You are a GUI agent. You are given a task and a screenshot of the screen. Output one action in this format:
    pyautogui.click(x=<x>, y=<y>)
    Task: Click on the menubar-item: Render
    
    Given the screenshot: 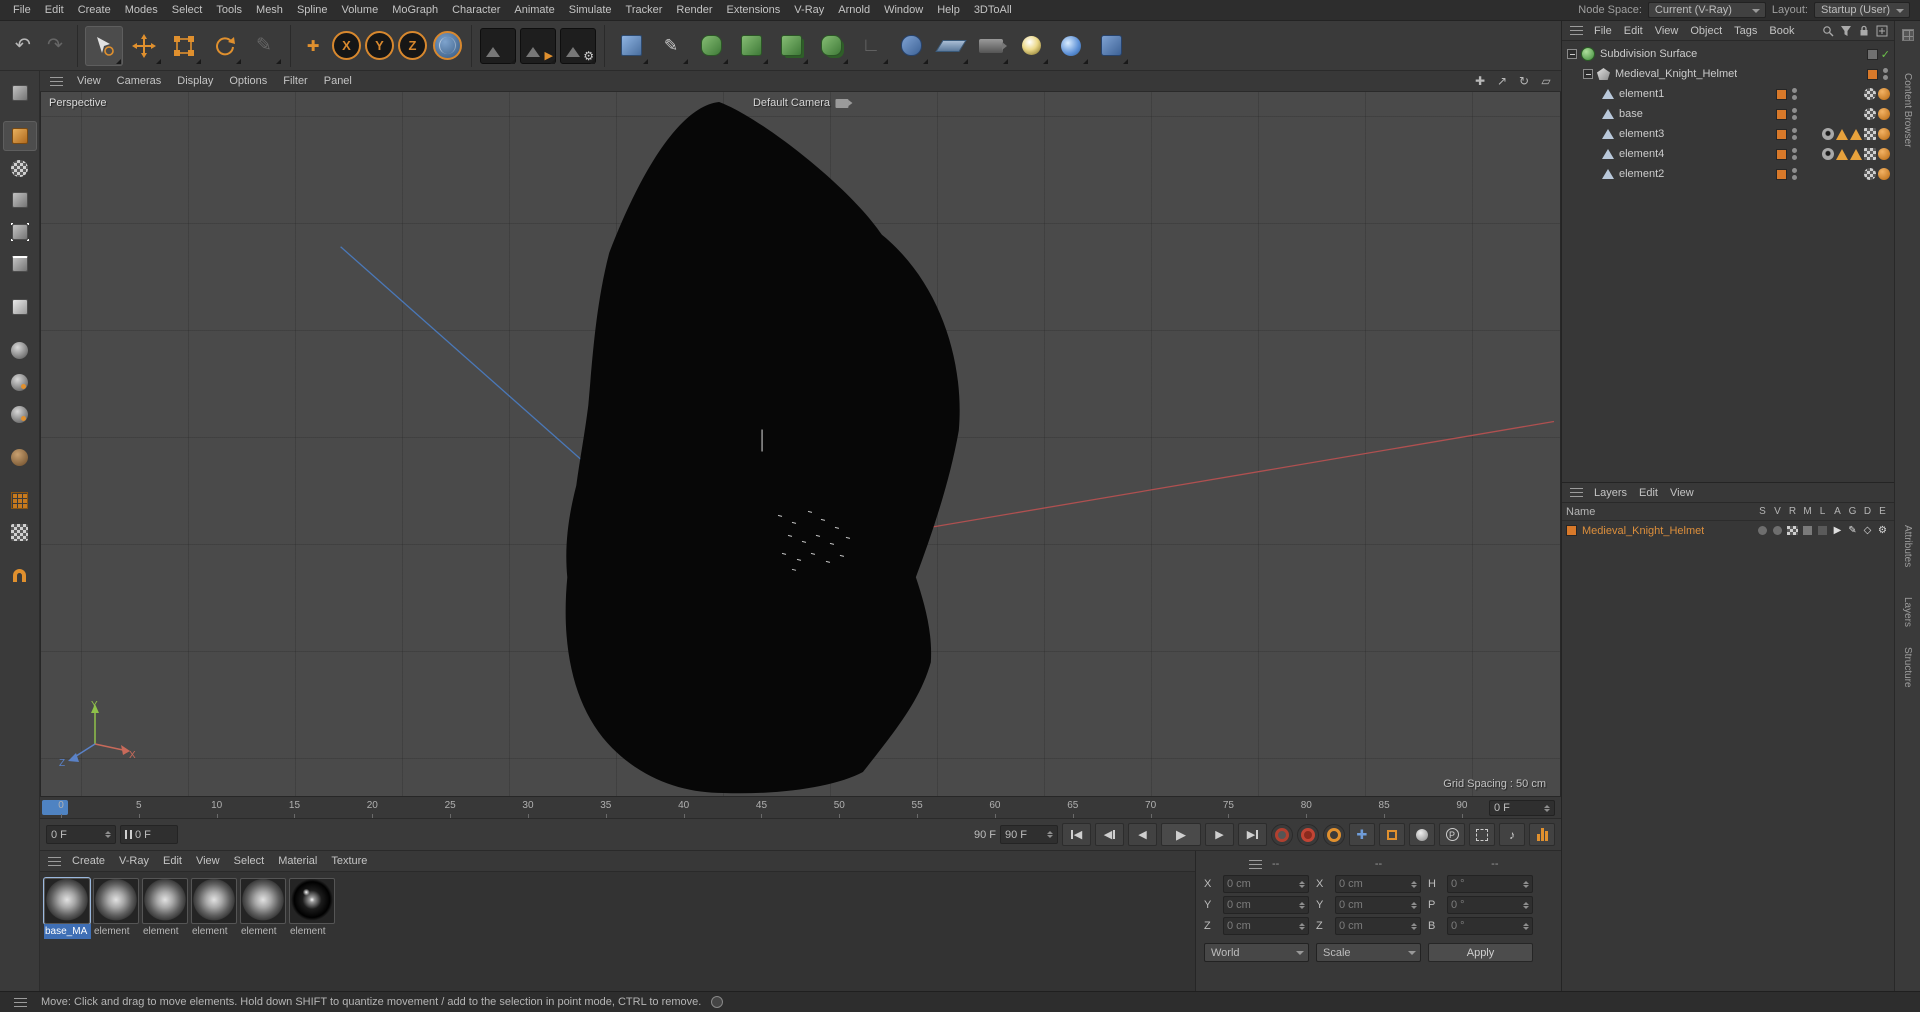 What is the action you would take?
    pyautogui.click(x=694, y=10)
    